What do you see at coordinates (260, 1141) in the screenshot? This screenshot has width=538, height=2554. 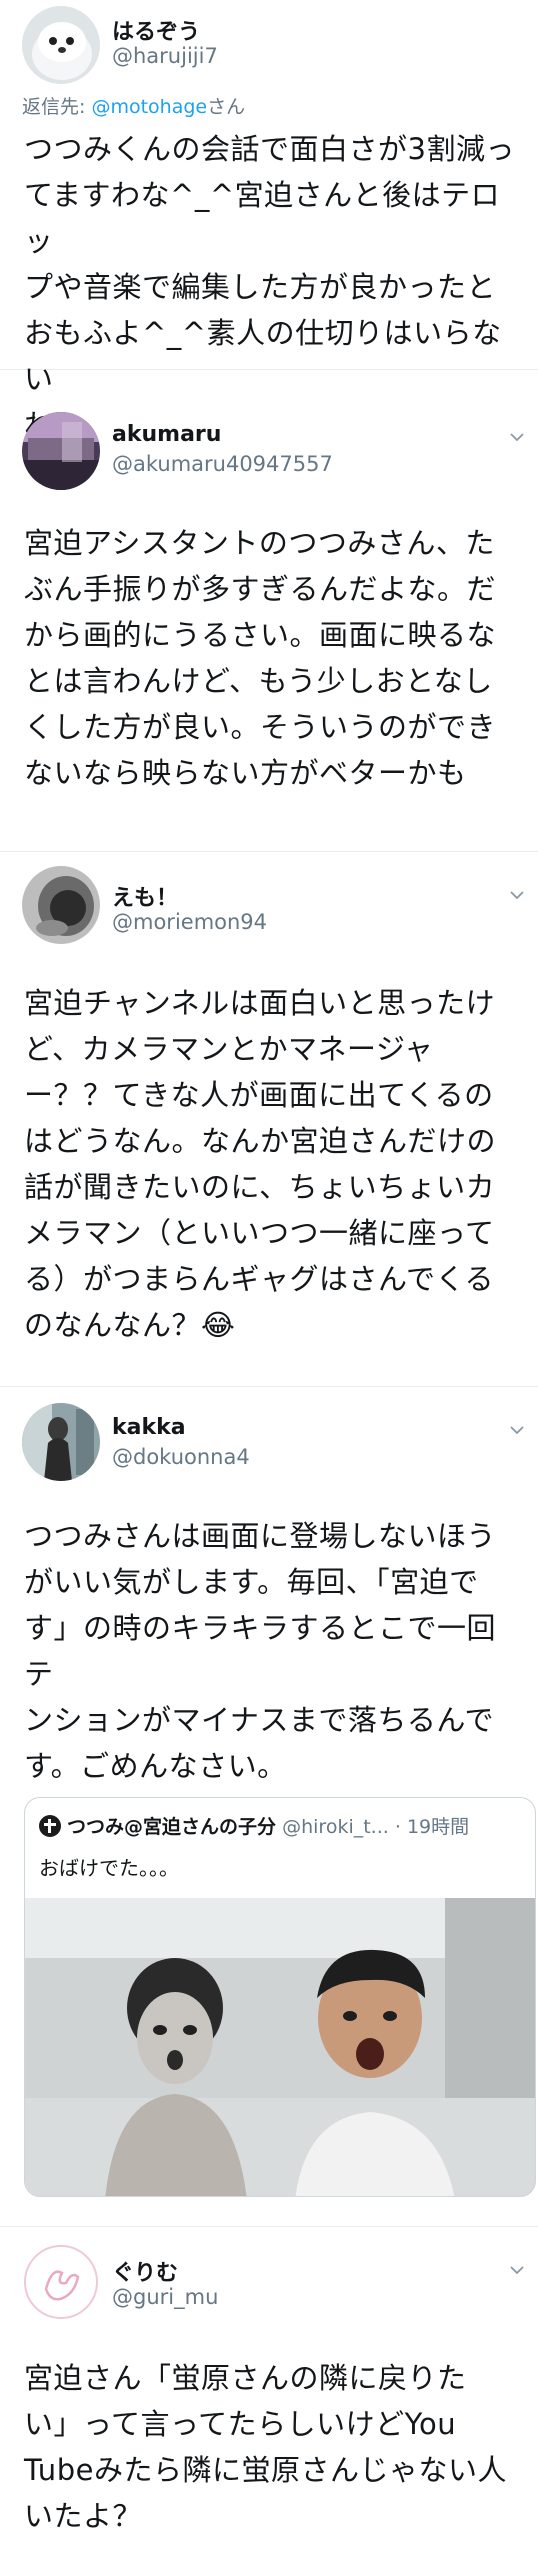 I see `text-line: はどうなん。なんか宮迫さんだけの` at bounding box center [260, 1141].